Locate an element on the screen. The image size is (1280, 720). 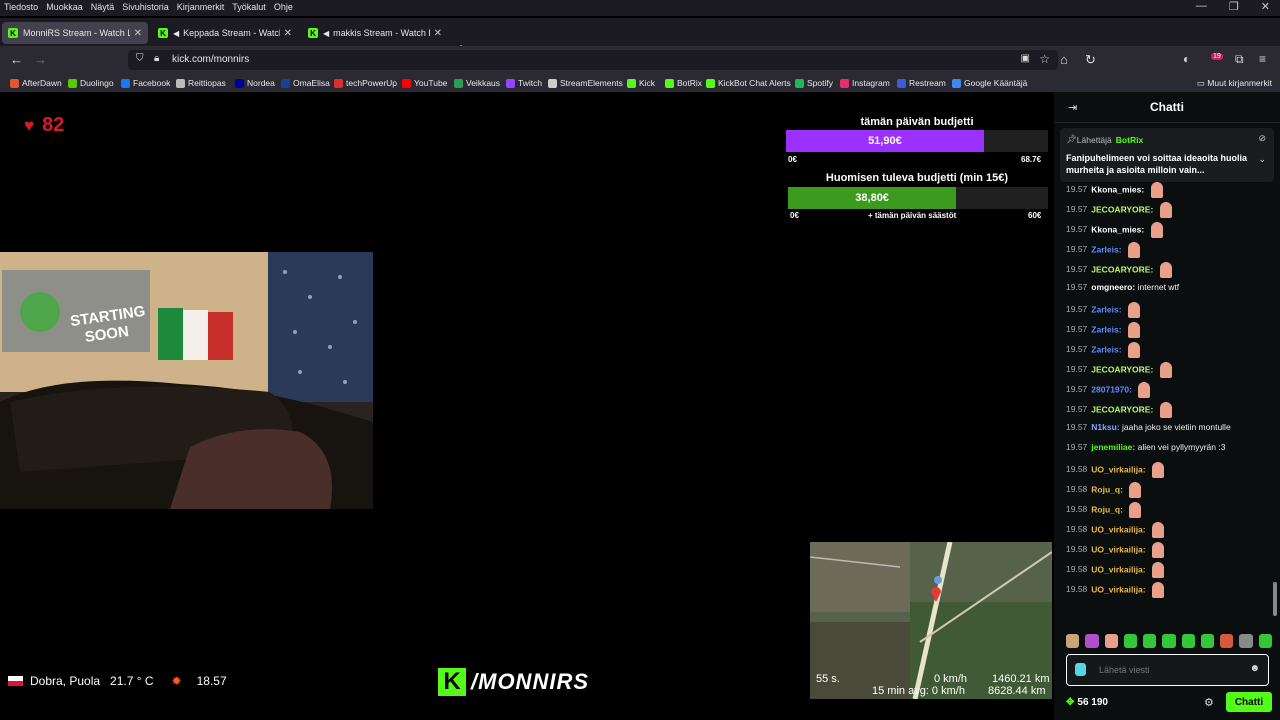
bookmark-item: BotRix is located at coordinates (683, 83).